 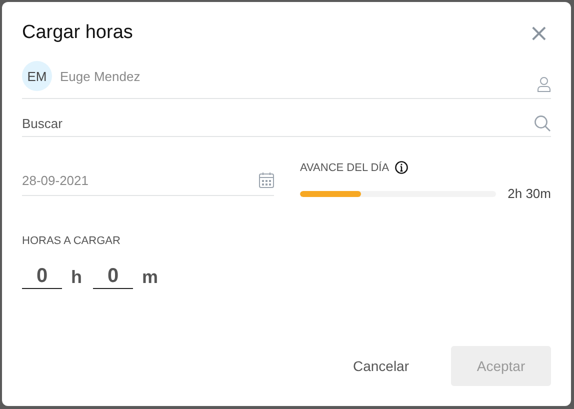 What do you see at coordinates (529, 193) in the screenshot?
I see `progress-reading: 2h 30m` at bounding box center [529, 193].